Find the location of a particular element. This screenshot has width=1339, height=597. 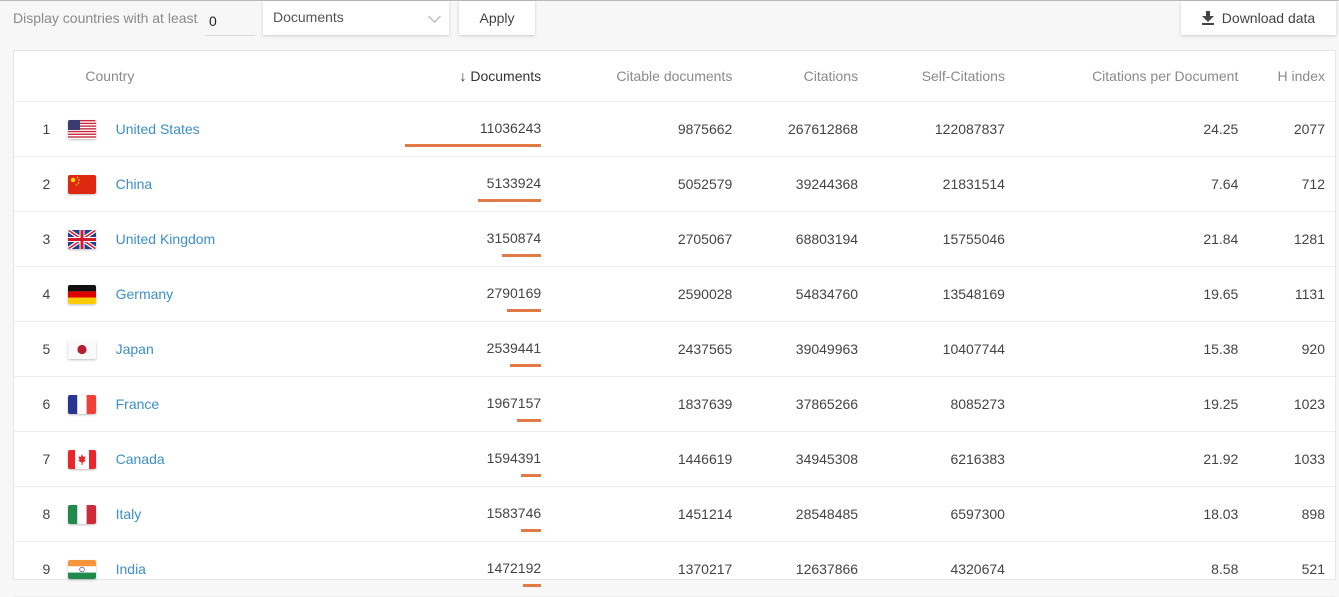

self-citations-cell: 6597300 is located at coordinates (931, 514).